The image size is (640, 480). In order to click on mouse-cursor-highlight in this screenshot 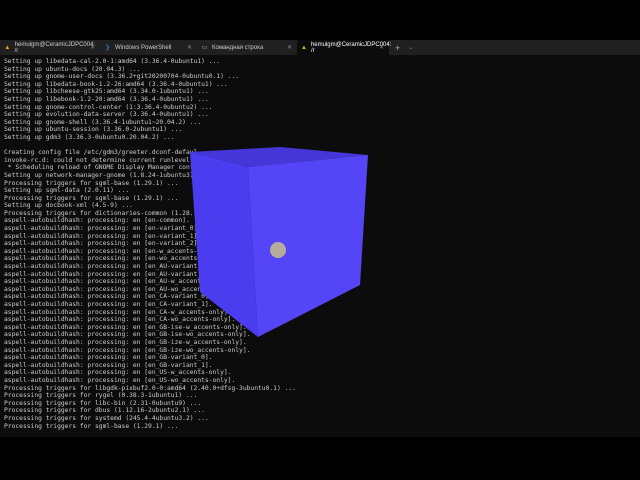, I will do `click(278, 250)`.